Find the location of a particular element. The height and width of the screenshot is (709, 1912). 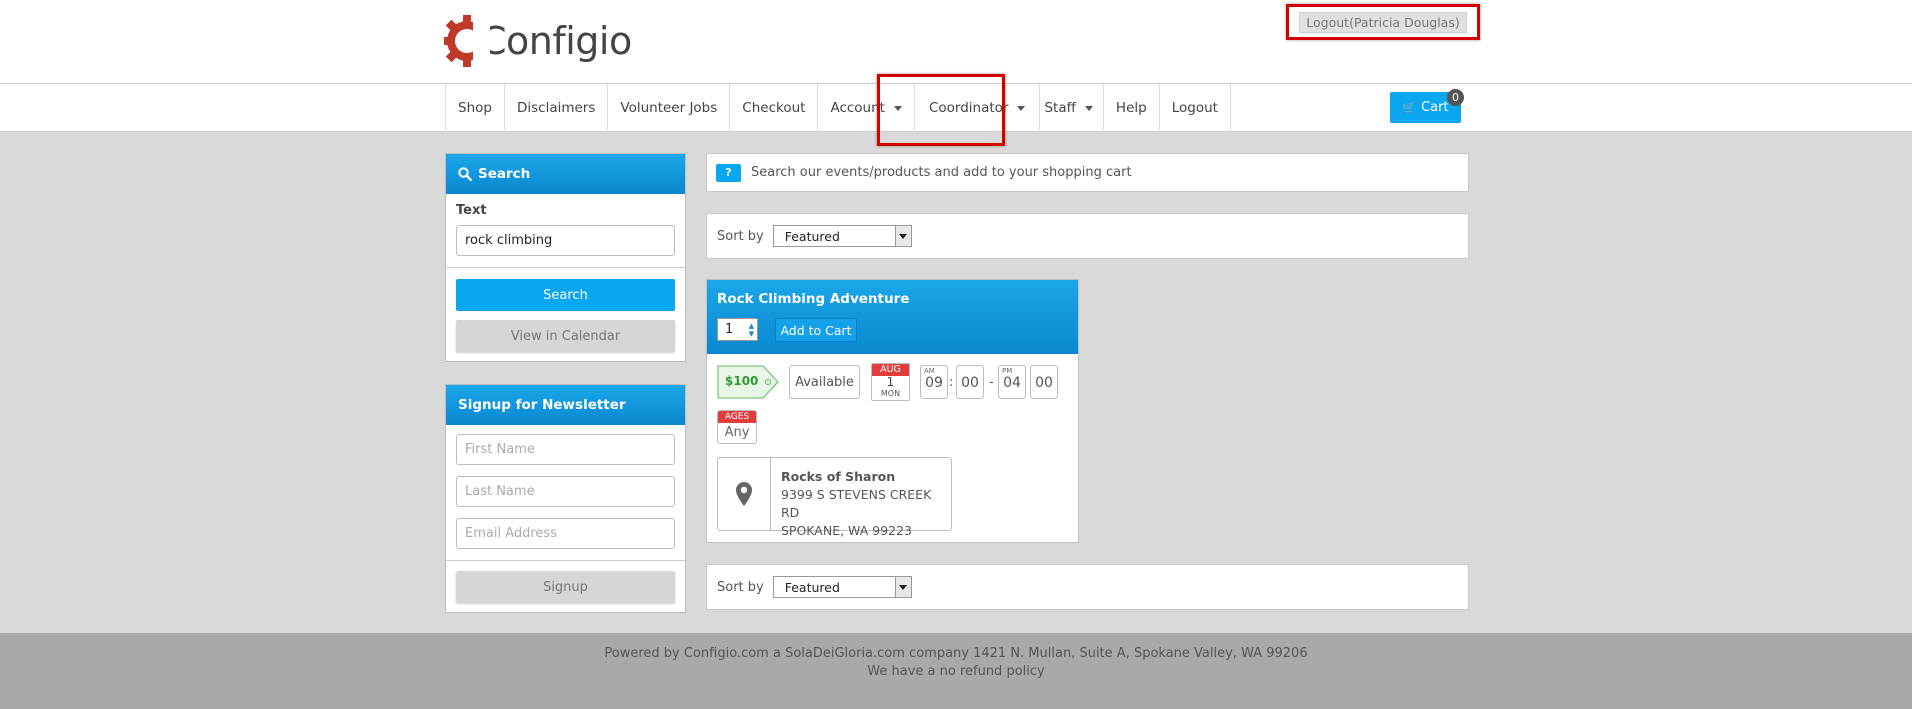

product-card-header: Rock Climbing Adventure 1 ▲ ▼ Add to Cart is located at coordinates (892, 317).